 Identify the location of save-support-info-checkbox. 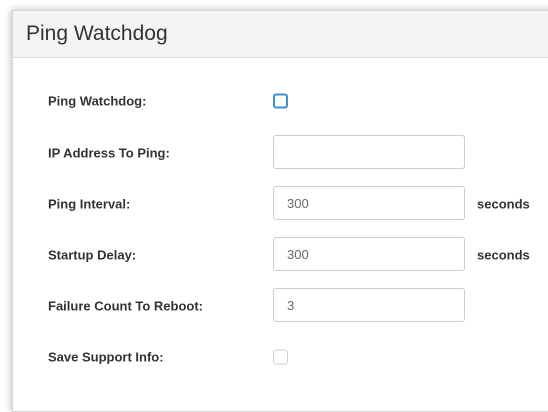
(280, 357).